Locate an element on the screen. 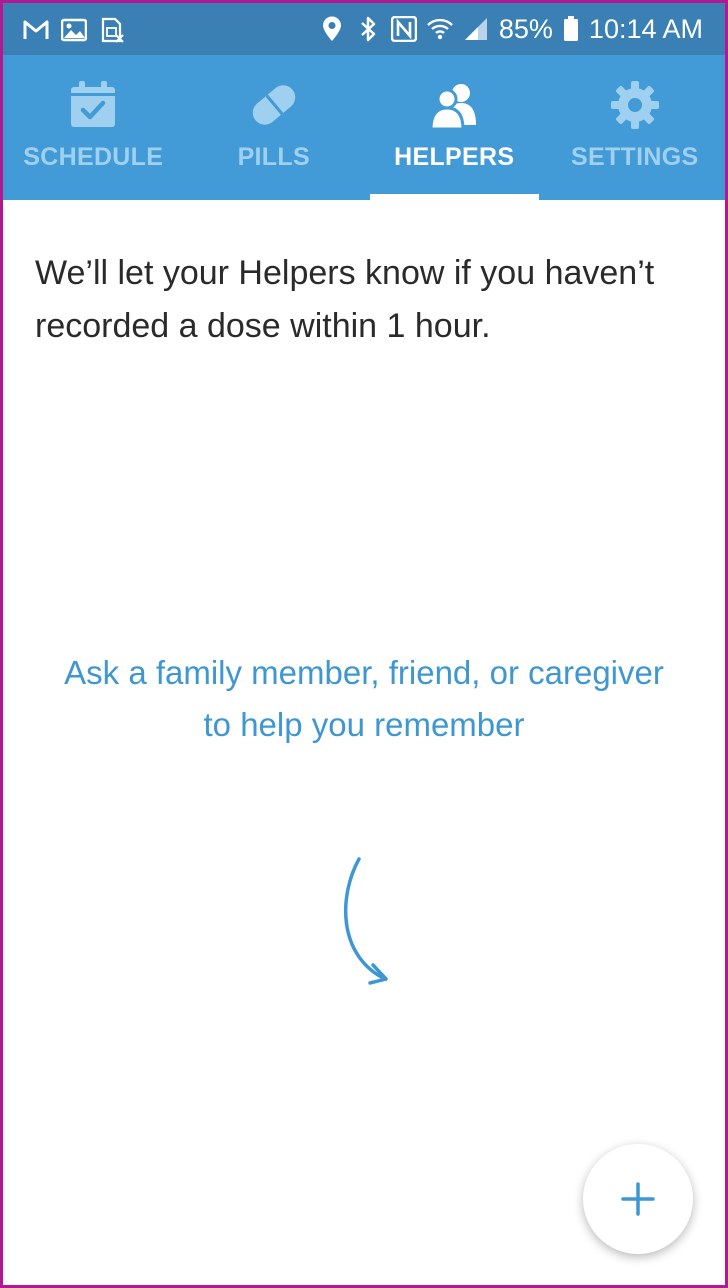 This screenshot has height=1288, width=728. clock: 10:14 AM is located at coordinates (645, 29).